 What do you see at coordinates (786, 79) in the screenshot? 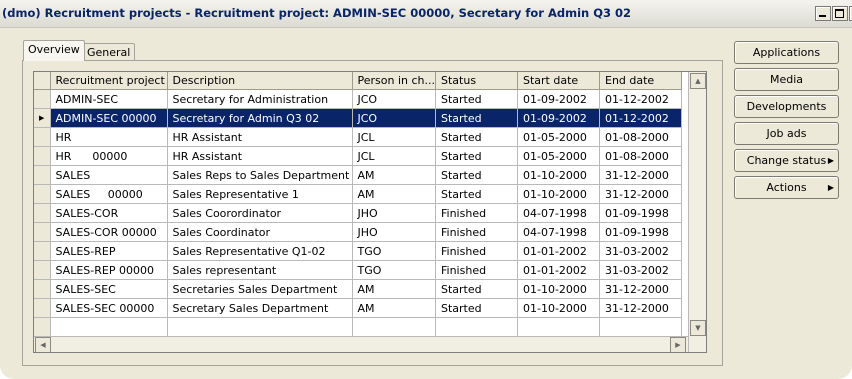
I see `media-button: Media` at bounding box center [786, 79].